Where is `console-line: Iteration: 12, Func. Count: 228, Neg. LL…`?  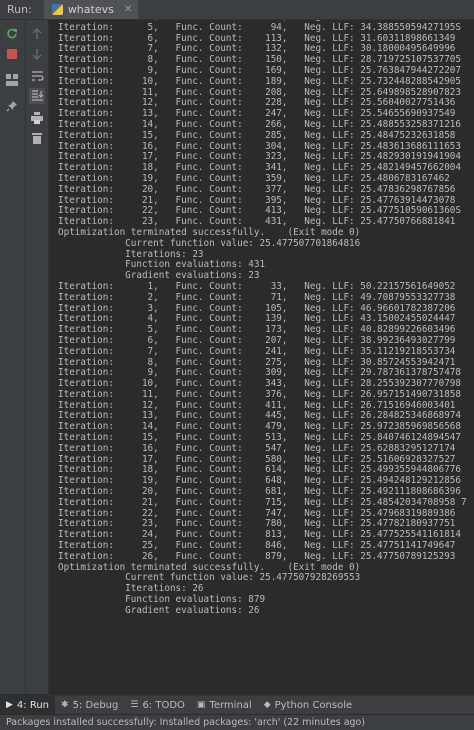
console-line: Iteration: 12, Func. Count: 228, Neg. LL… is located at coordinates (257, 103).